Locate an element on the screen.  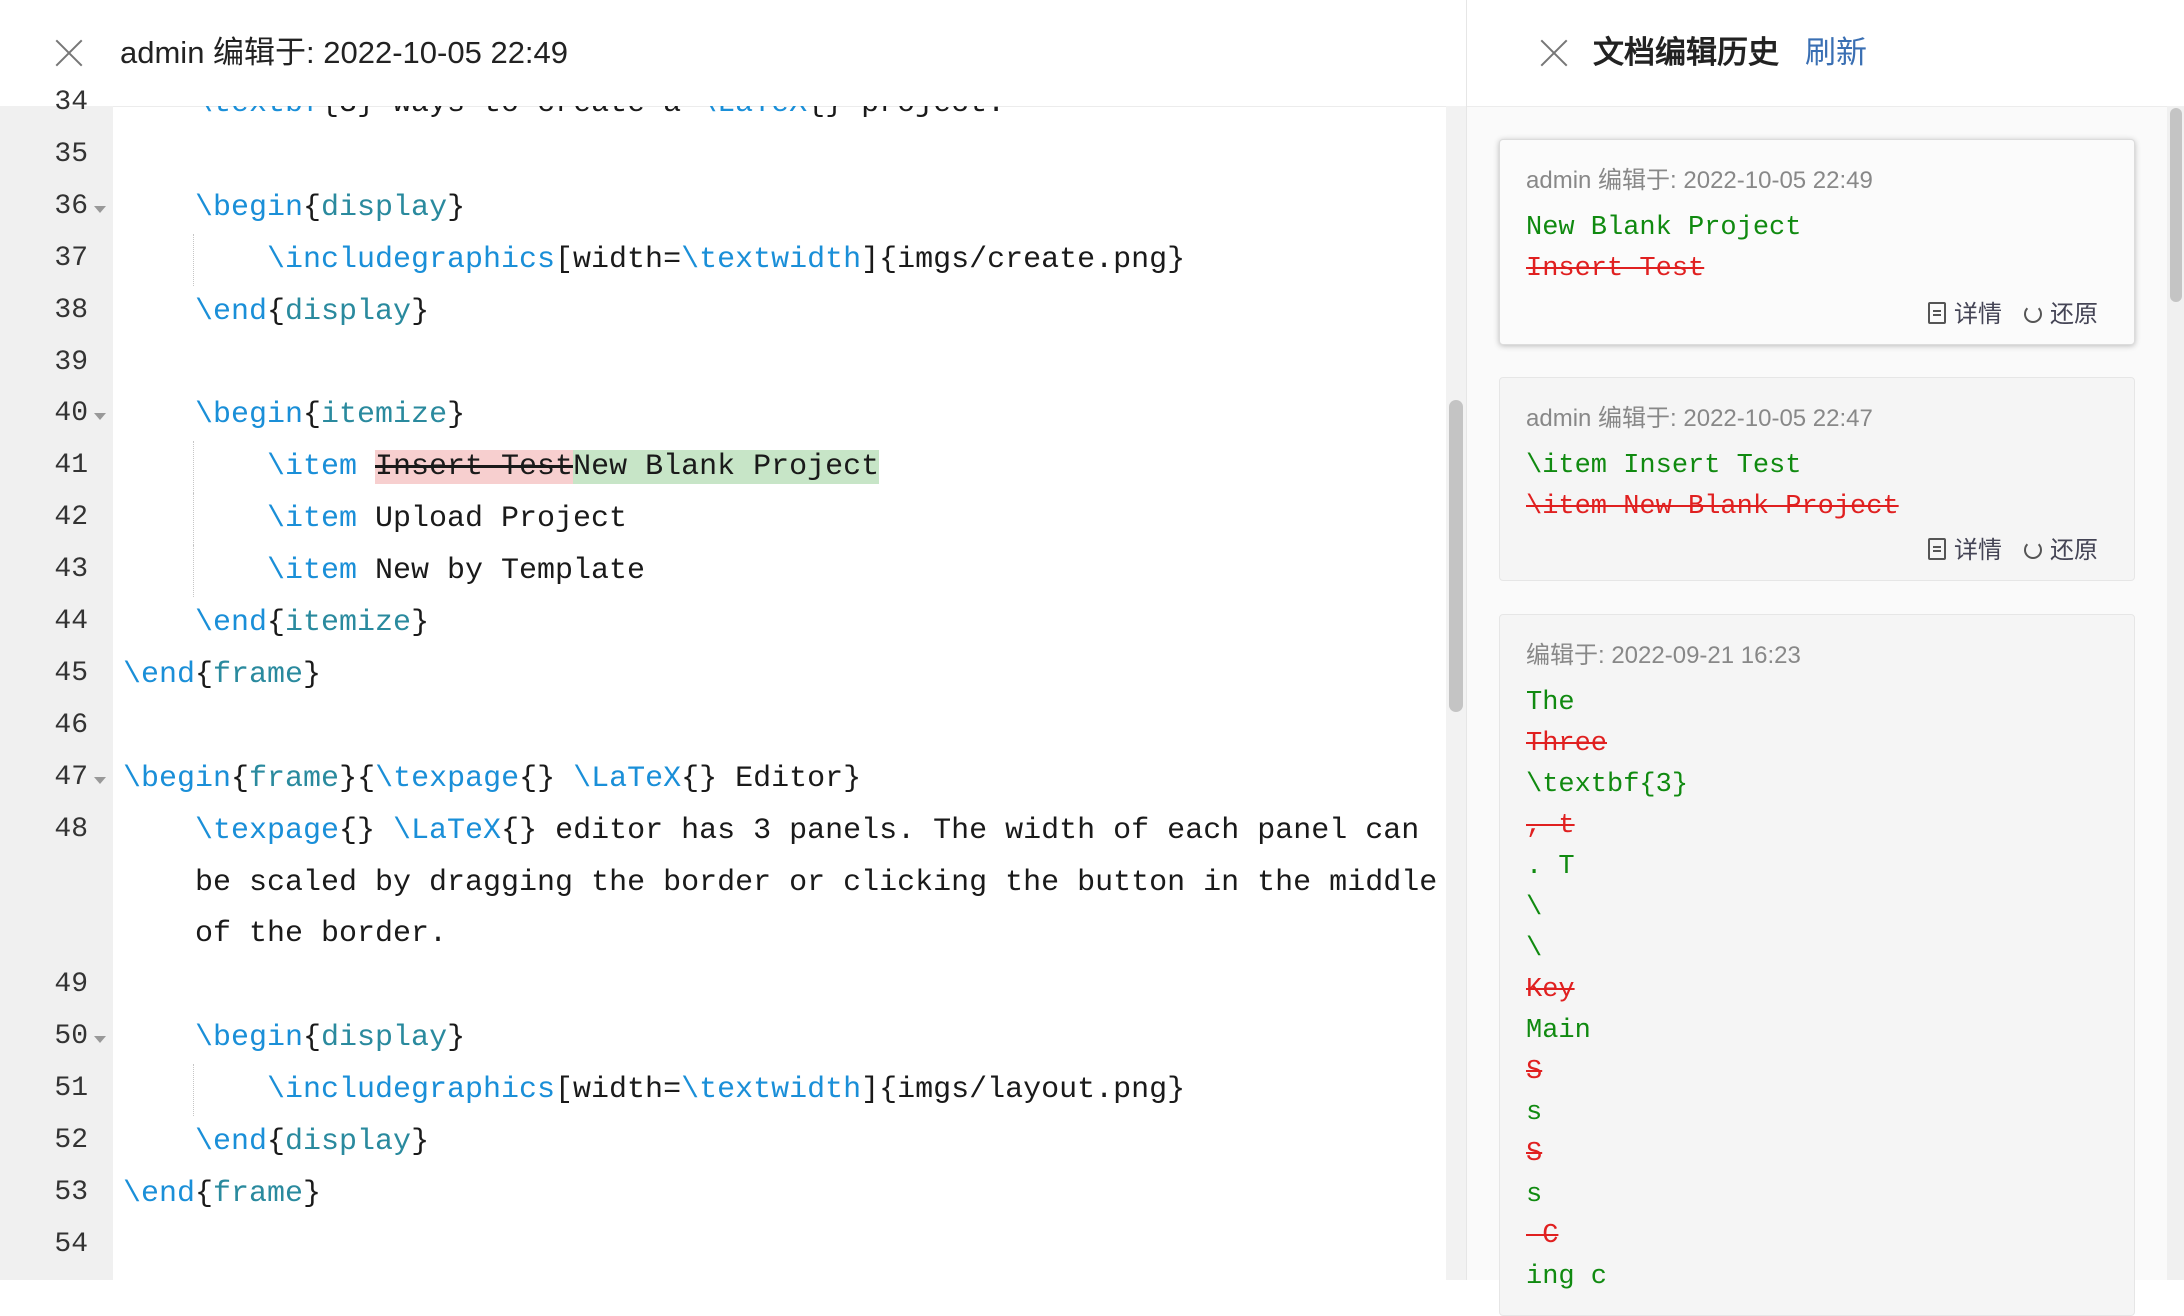
line-number: 37 is located at coordinates (71, 258).